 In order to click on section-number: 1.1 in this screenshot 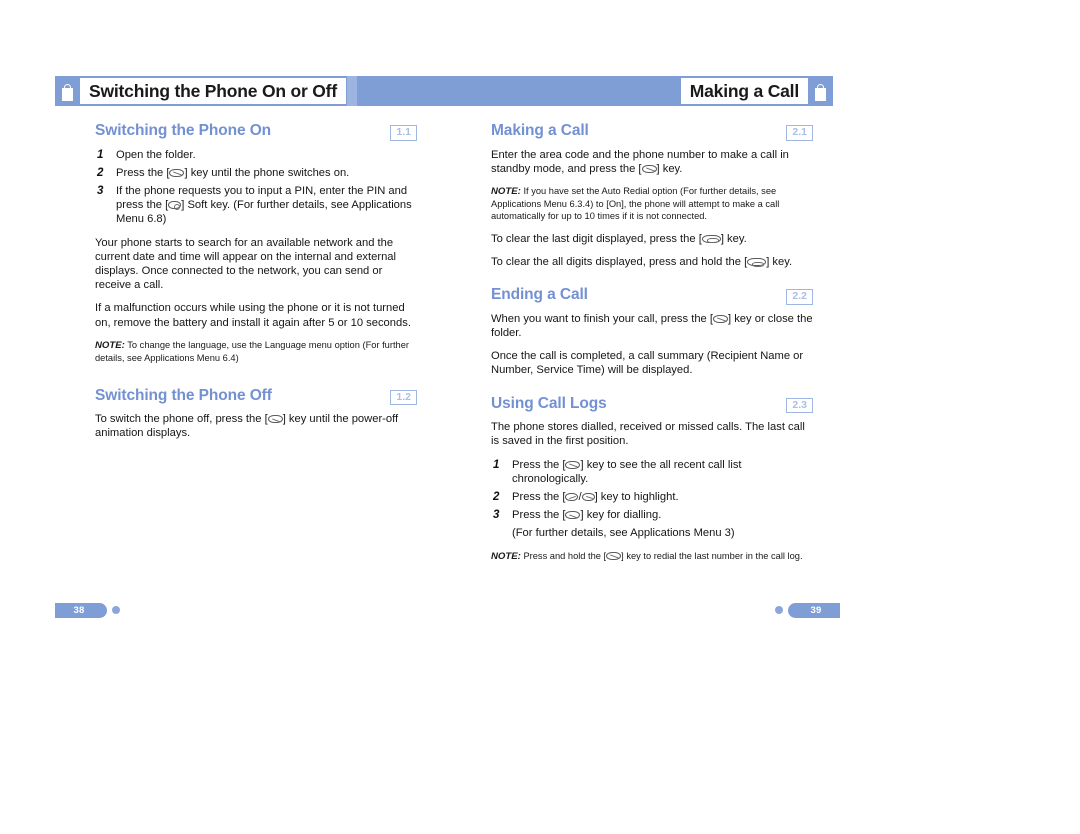, I will do `click(403, 133)`.